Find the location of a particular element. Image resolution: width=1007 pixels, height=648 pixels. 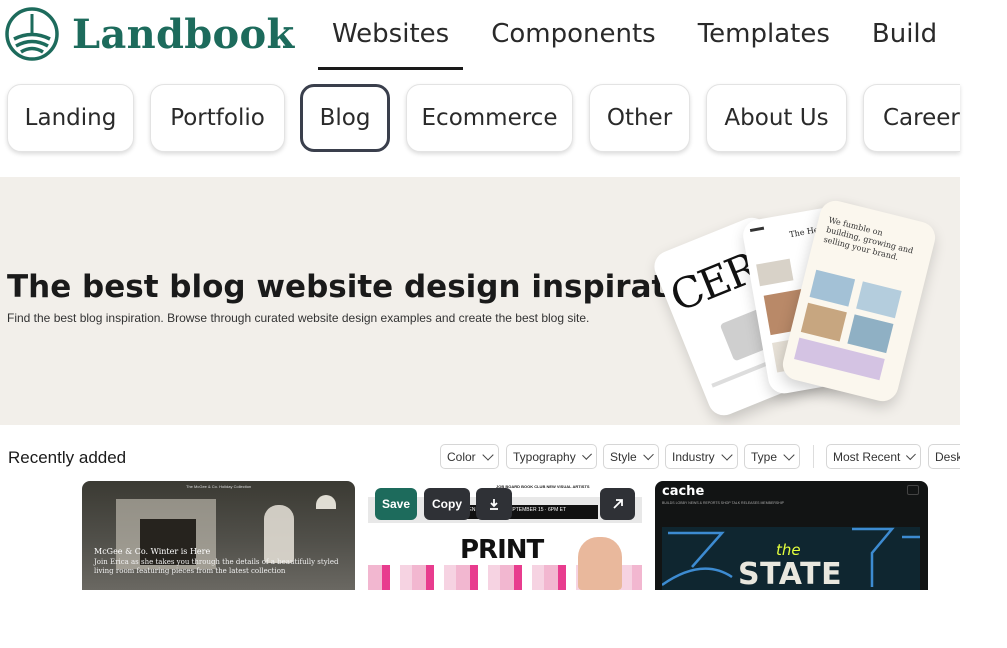

hero-title: The best blog website design inspiration is located at coordinates (364, 287).